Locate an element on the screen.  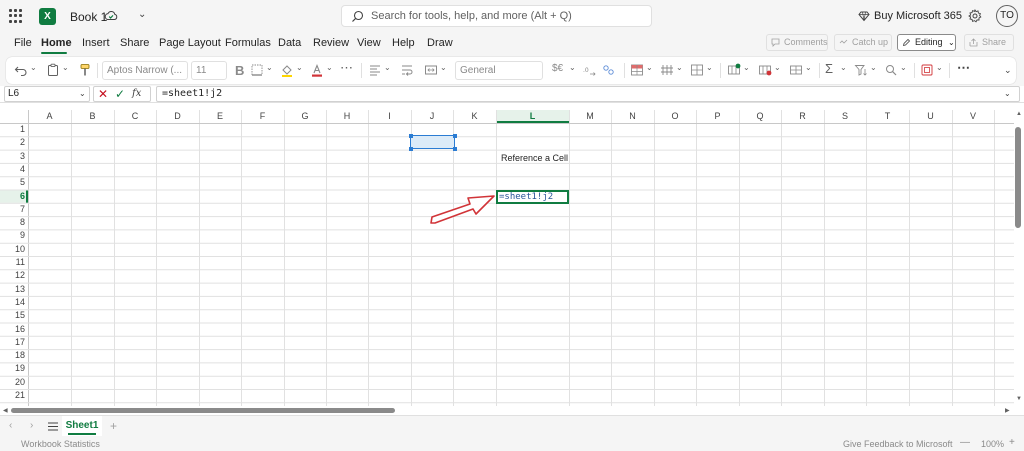
column-header-q: Q is located at coordinates (760, 116).